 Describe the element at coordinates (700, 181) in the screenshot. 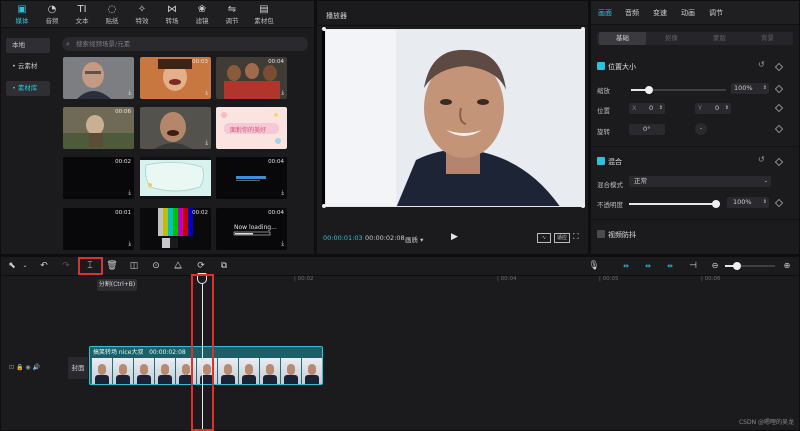

I see `blend-mode-select: 正常 ⌄` at that location.